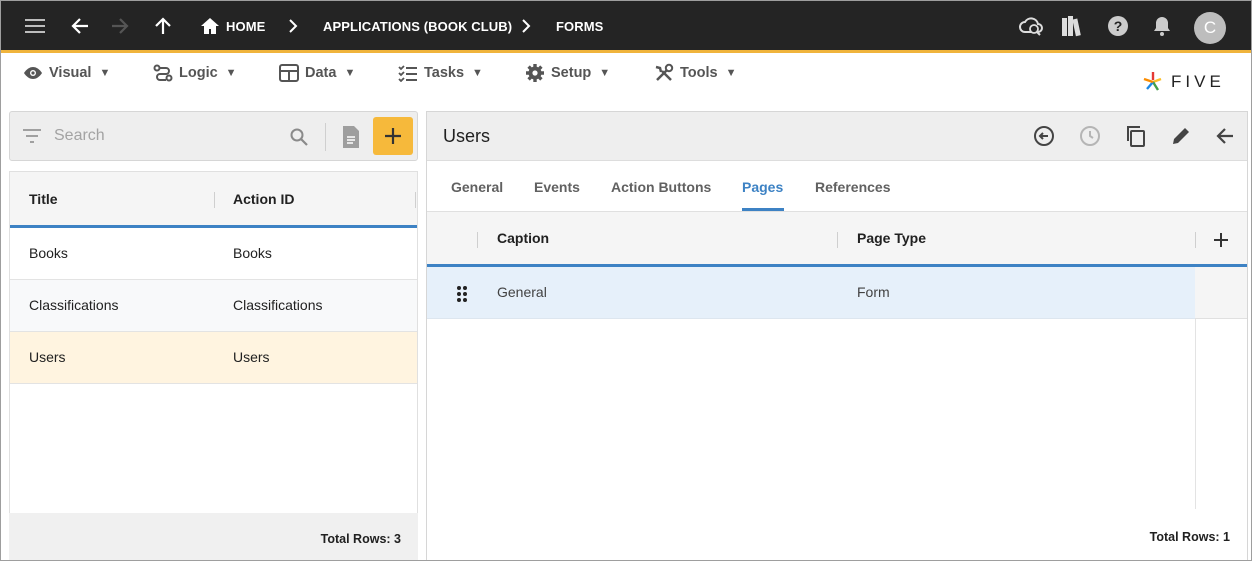 The height and width of the screenshot is (561, 1252). I want to click on logic-icon, so click(163, 73).